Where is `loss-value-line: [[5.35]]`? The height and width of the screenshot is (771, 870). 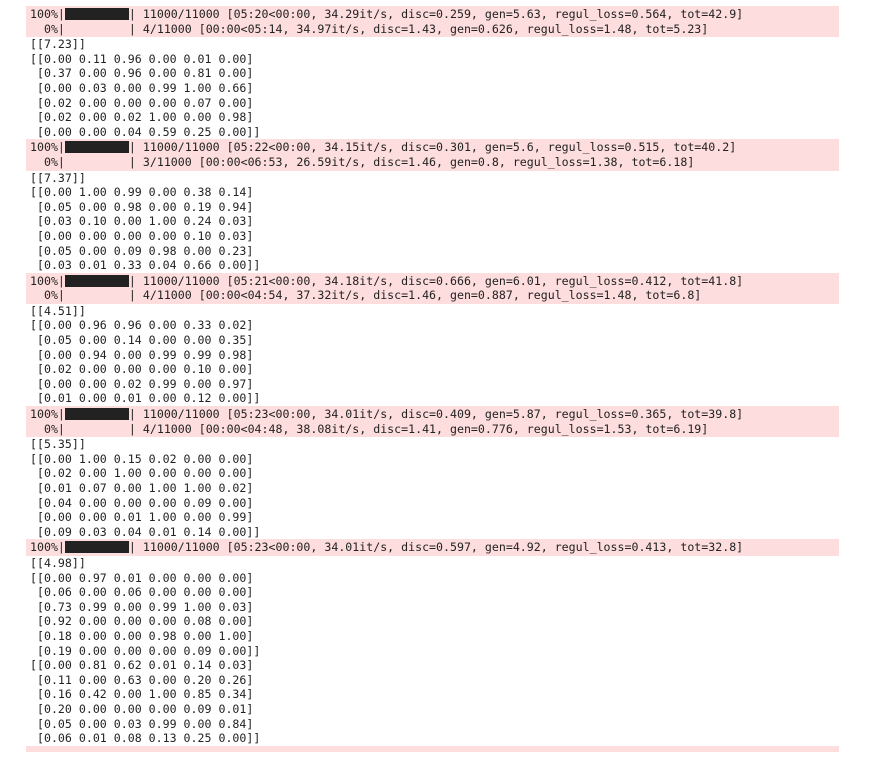
loss-value-line: [[5.35]] is located at coordinates (58, 444).